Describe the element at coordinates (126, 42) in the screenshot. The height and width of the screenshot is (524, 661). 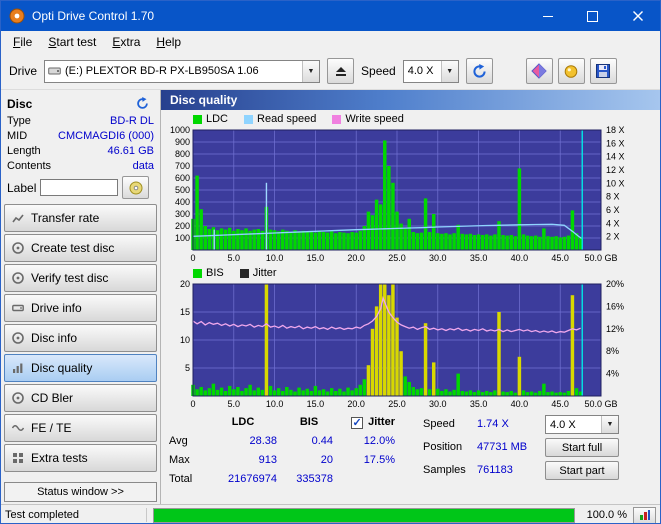
I see `menu-extra: Extra` at that location.